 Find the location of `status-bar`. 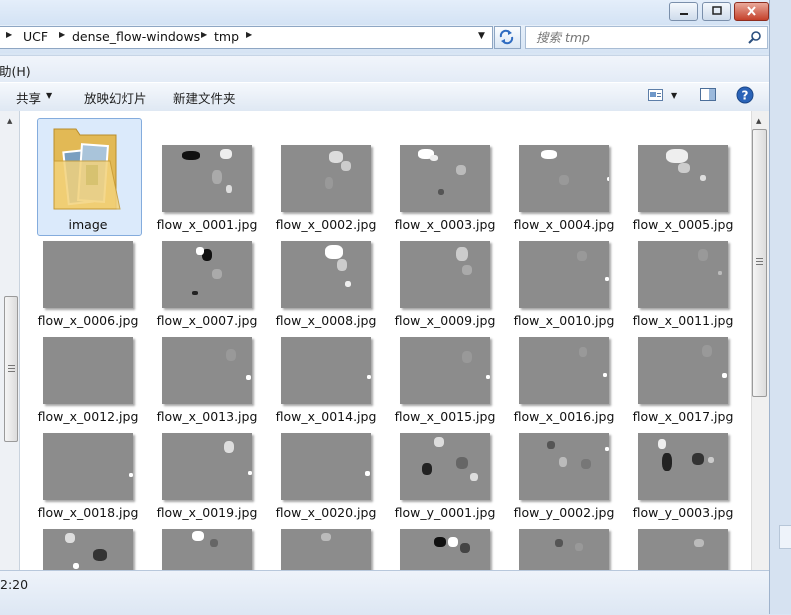

status-bar is located at coordinates (384, 592).